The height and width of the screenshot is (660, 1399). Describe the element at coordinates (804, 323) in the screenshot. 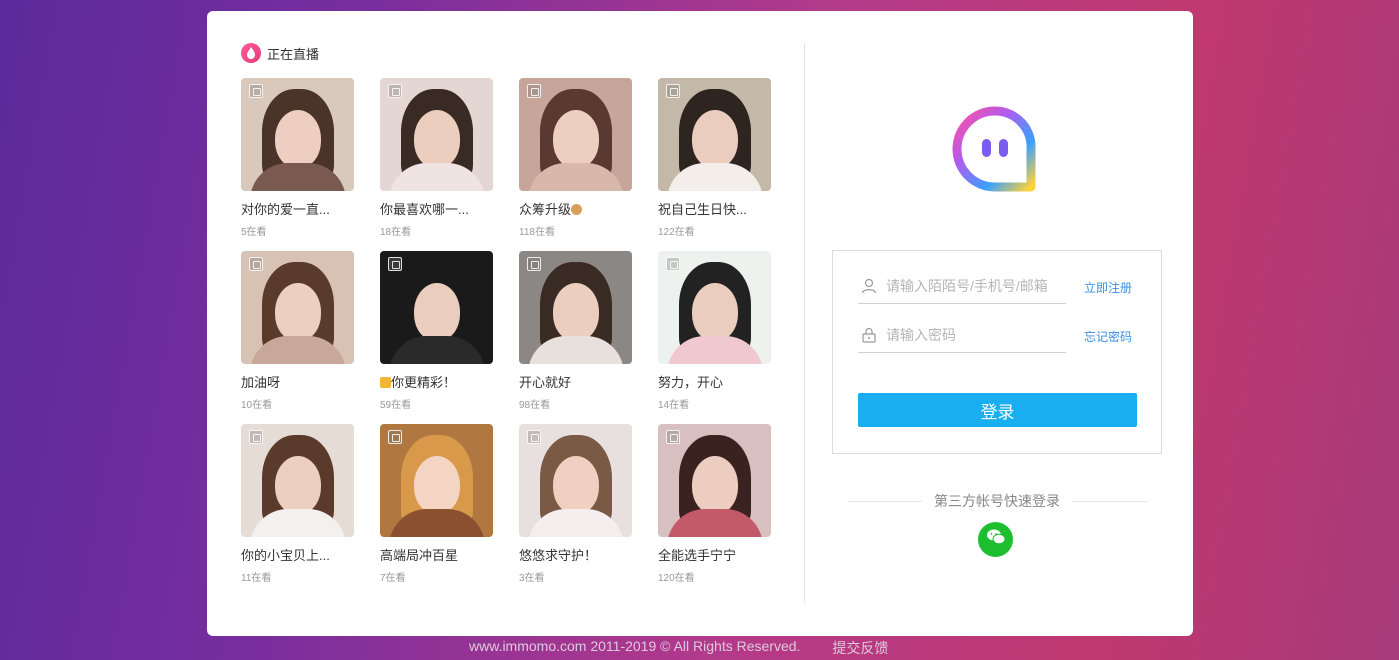

I see `vertical-divider` at that location.